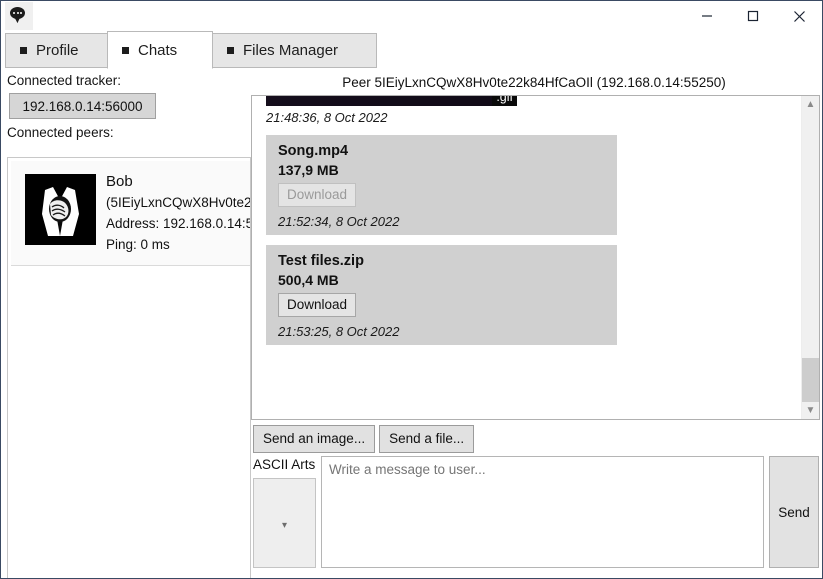 The width and height of the screenshot is (823, 579). I want to click on maximize-icon, so click(753, 16).